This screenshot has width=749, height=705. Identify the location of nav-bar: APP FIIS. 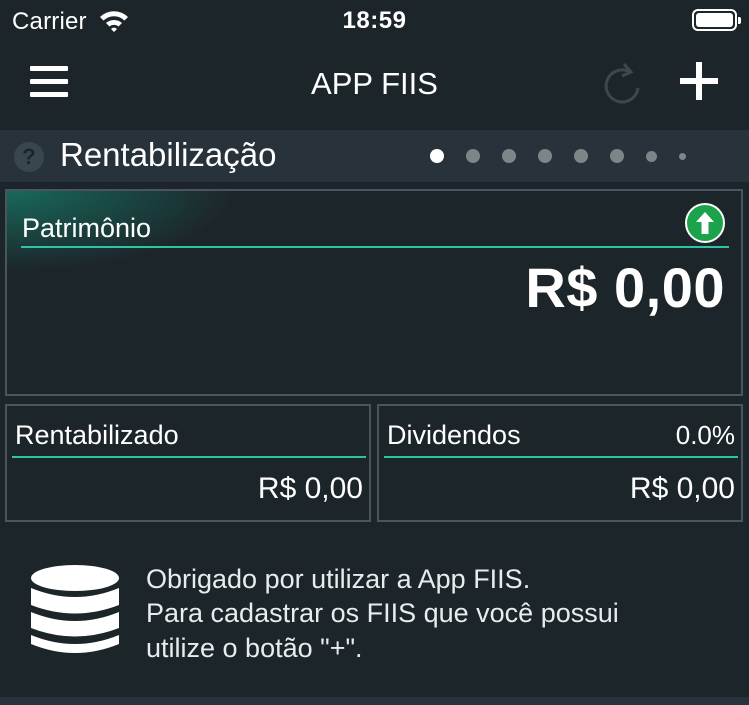
(374, 87).